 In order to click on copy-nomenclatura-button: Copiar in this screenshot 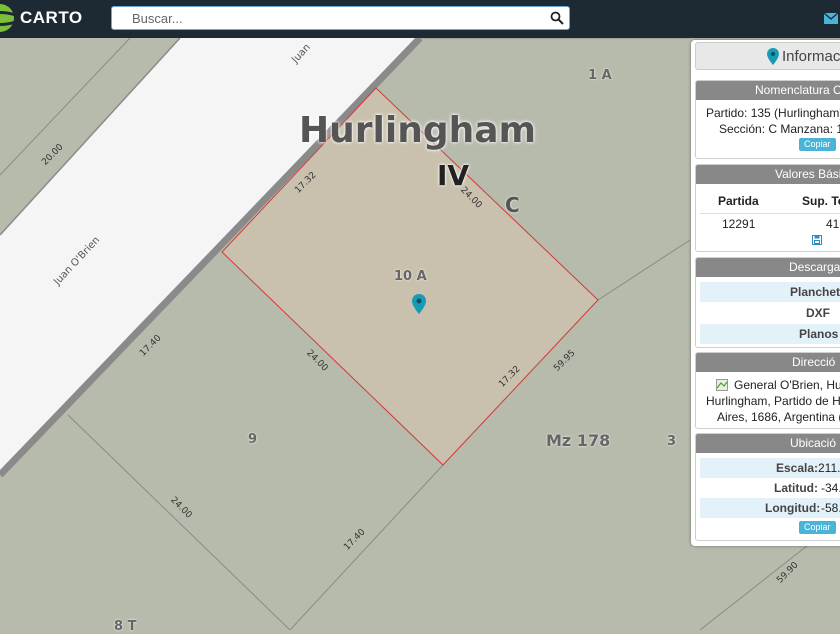, I will do `click(817, 144)`.